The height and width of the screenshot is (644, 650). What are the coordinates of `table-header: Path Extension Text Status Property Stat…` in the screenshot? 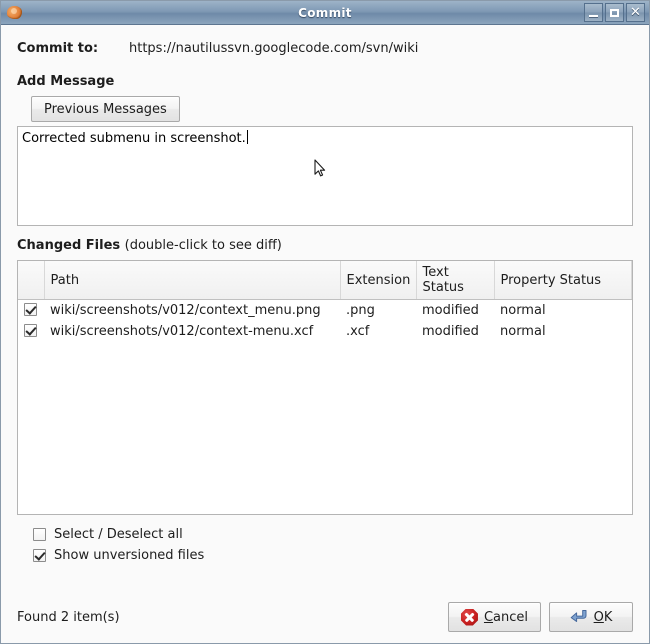 It's located at (325, 280).